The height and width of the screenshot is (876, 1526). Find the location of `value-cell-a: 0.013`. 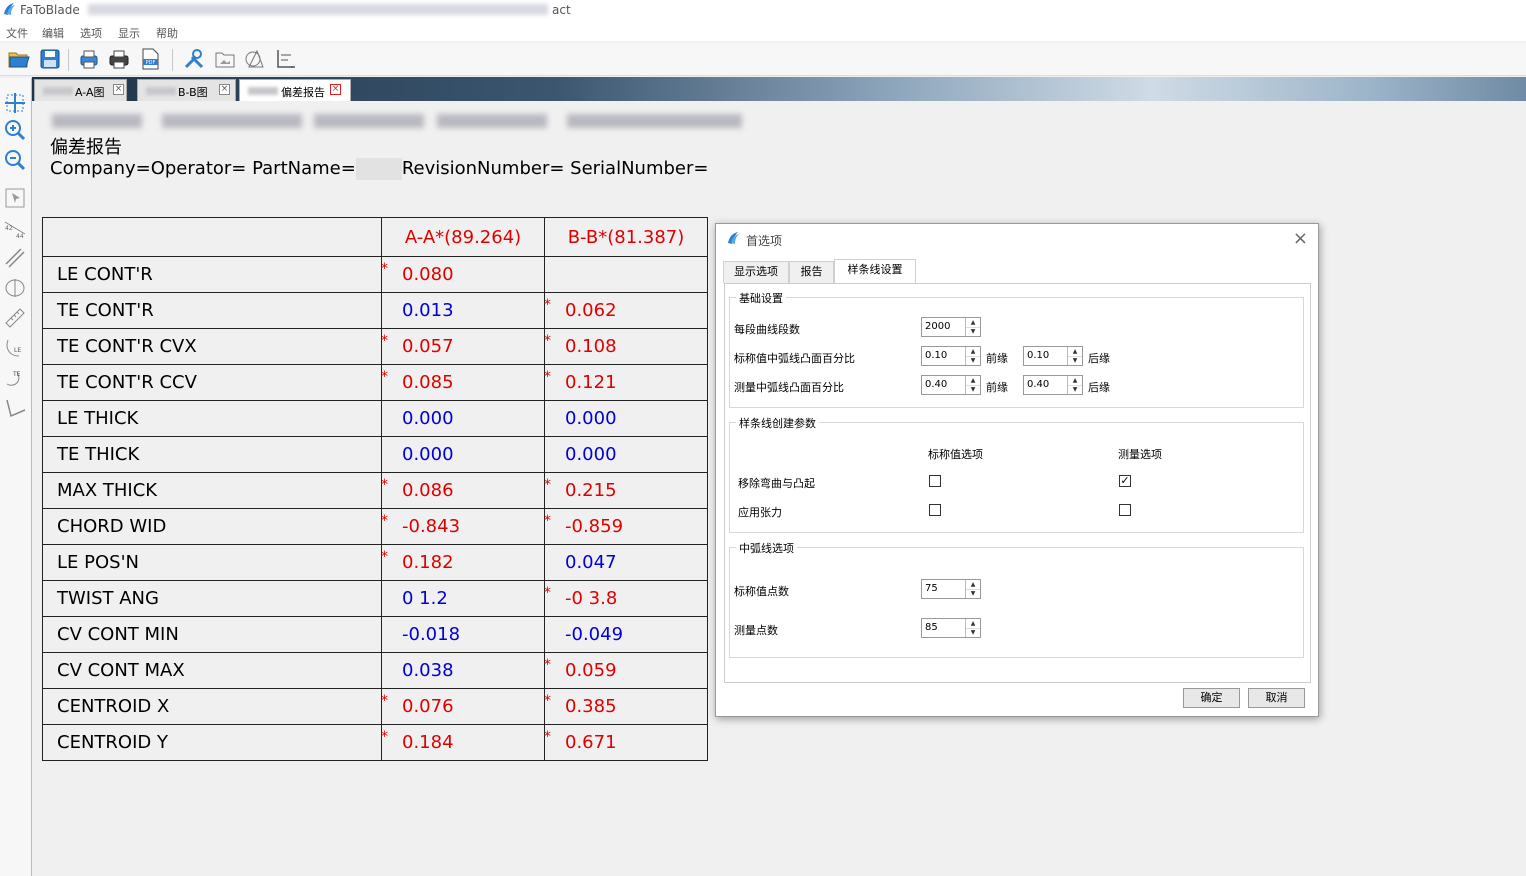

value-cell-a: 0.013 is located at coordinates (463, 310).